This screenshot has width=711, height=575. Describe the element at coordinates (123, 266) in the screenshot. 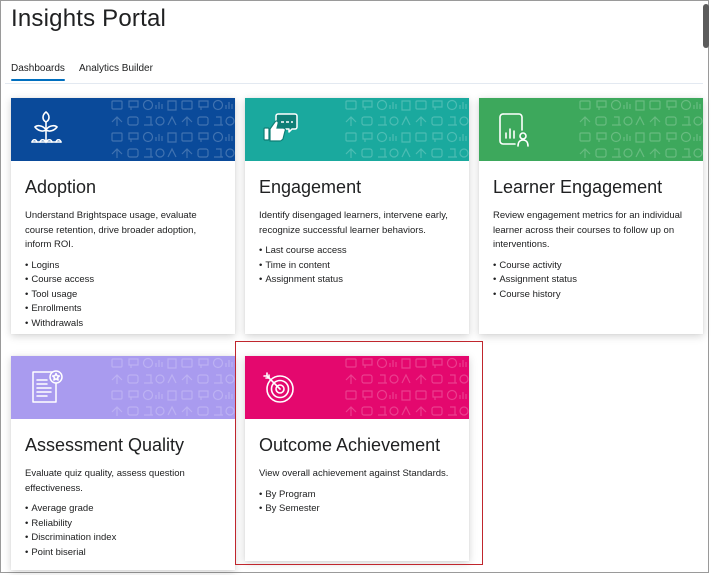

I see `list-item: Logins` at that location.